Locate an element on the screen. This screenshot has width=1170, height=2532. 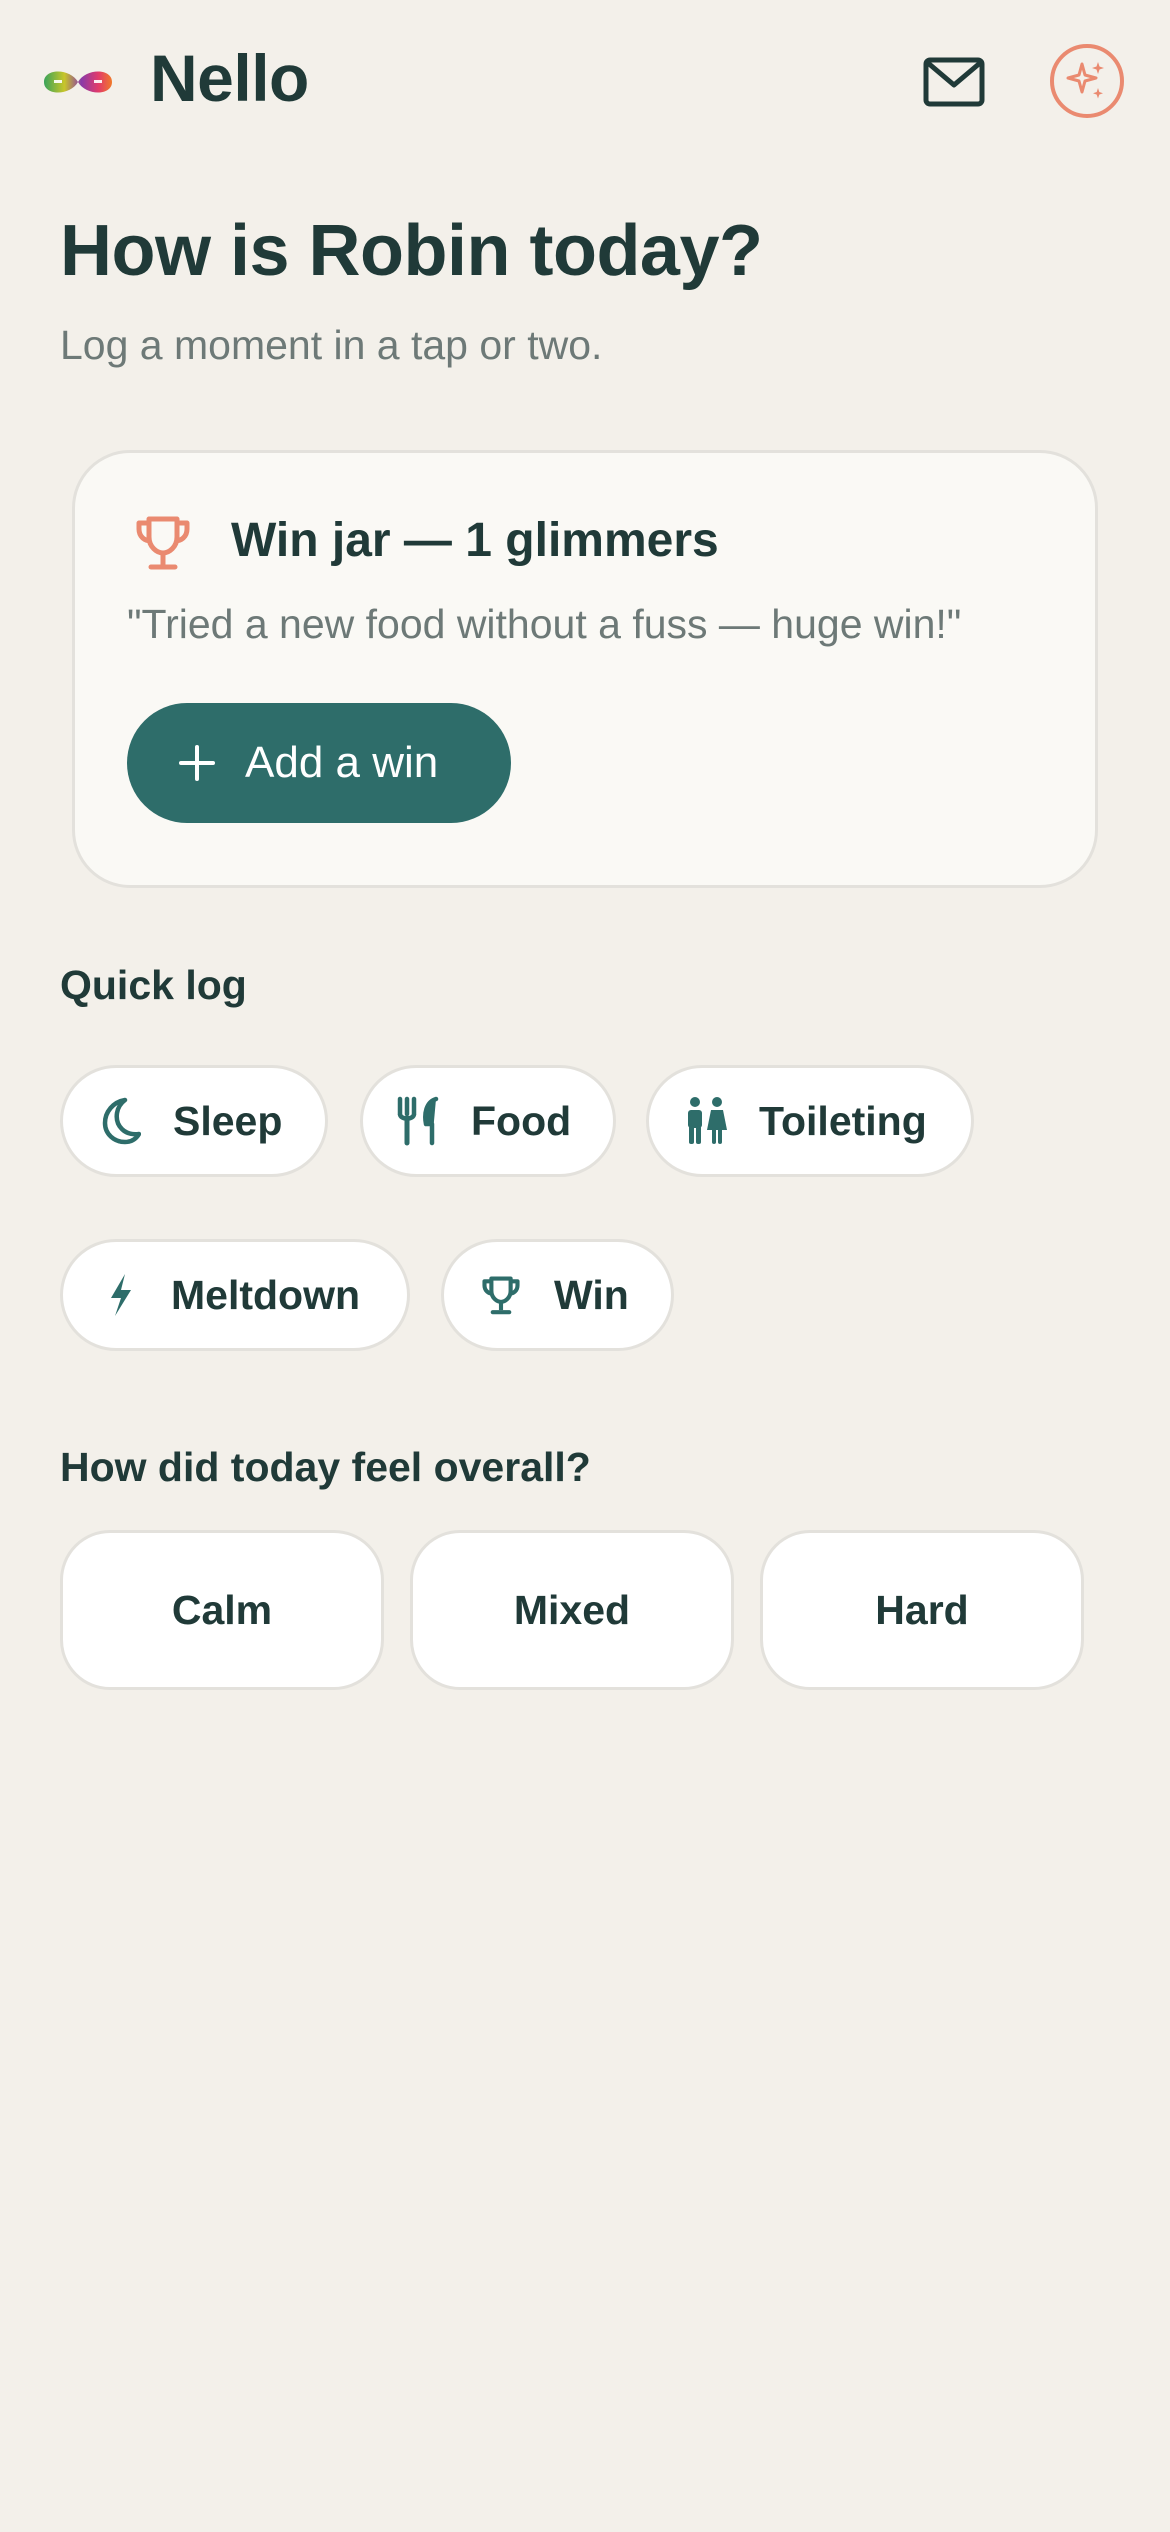
mood-option-hard: Hard is located at coordinates (922, 1610).